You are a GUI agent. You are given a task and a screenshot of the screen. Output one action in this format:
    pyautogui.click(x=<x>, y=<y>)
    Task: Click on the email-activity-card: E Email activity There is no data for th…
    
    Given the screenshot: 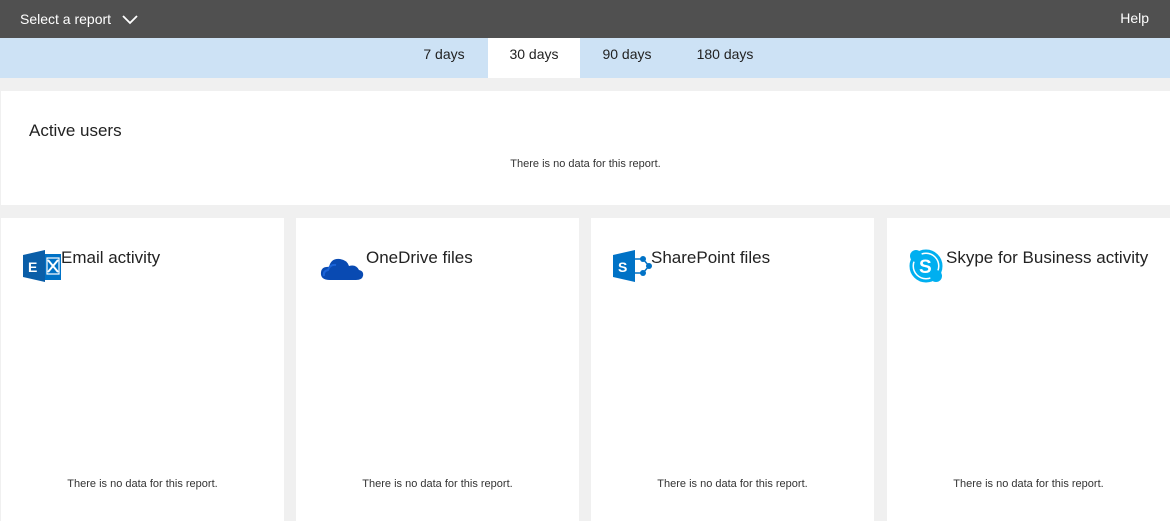 What is the action you would take?
    pyautogui.click(x=142, y=369)
    